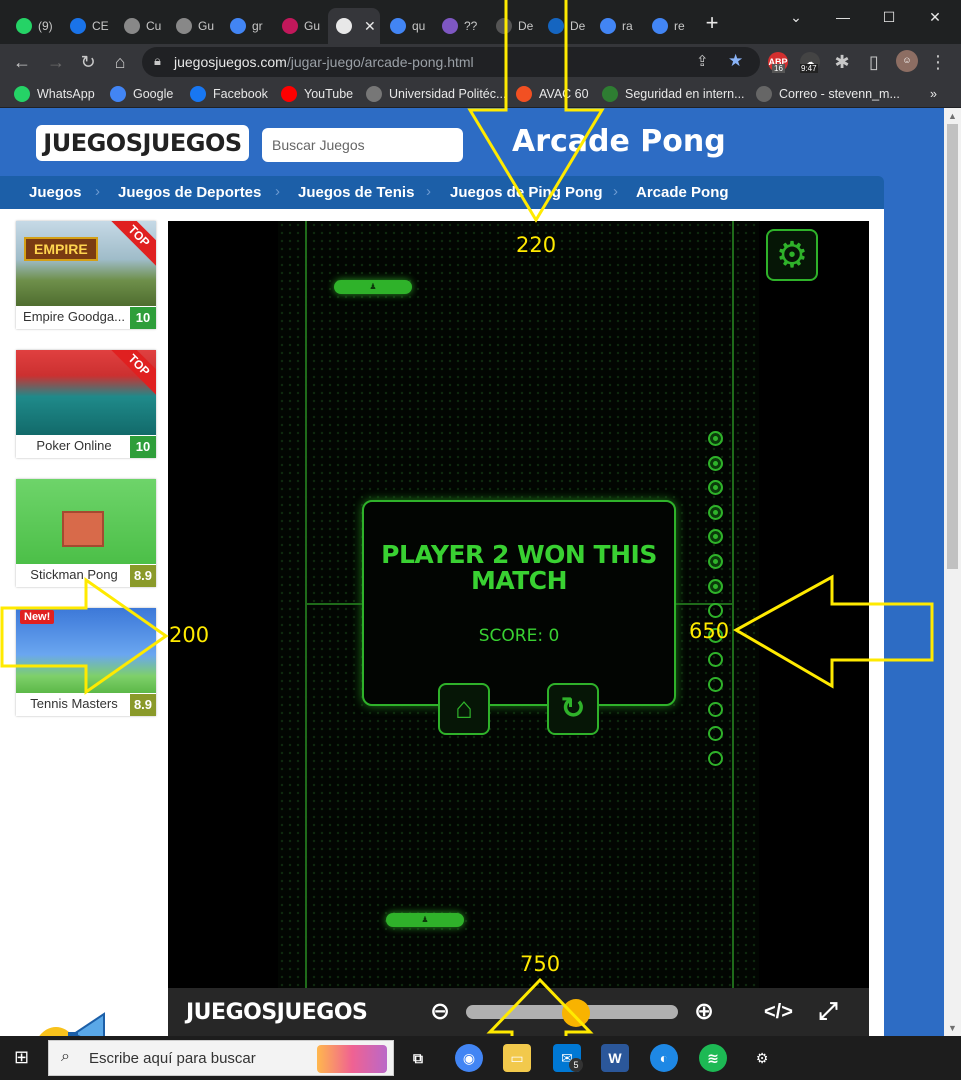  What do you see at coordinates (615, 1058) in the screenshot?
I see `word-icon: W` at bounding box center [615, 1058].